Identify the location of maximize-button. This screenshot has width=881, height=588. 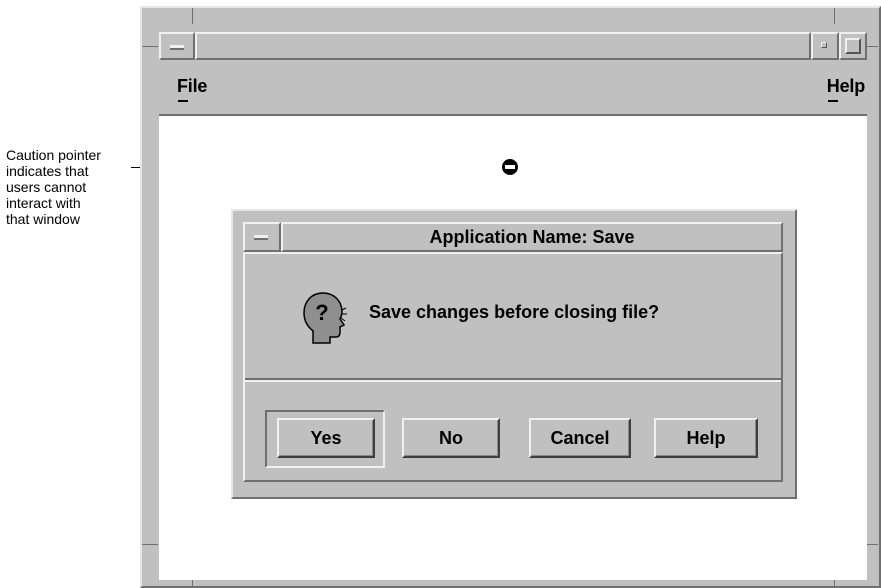
(853, 46).